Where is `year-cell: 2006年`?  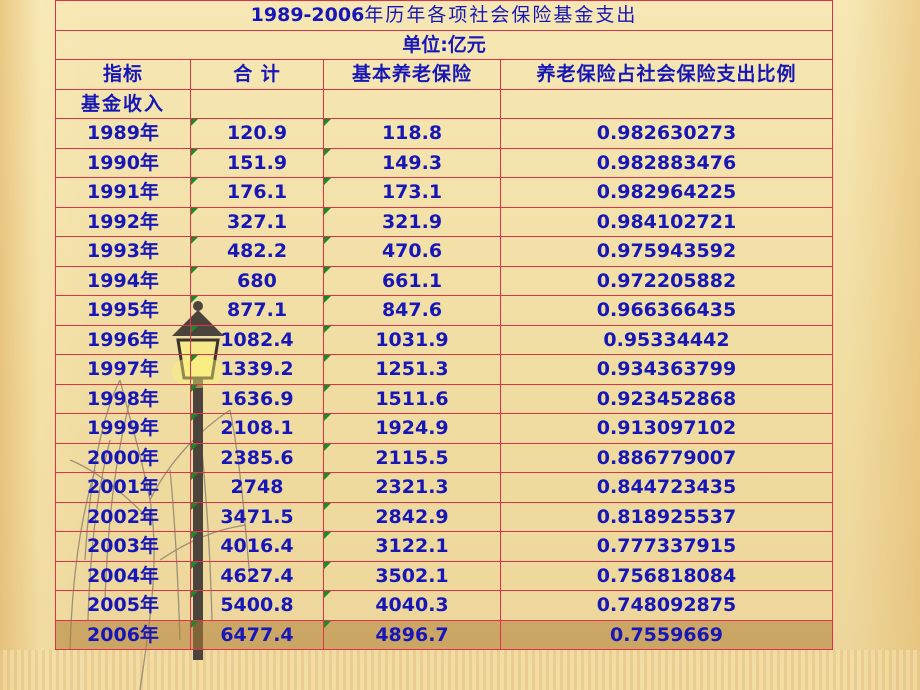 year-cell: 2006年 is located at coordinates (123, 634).